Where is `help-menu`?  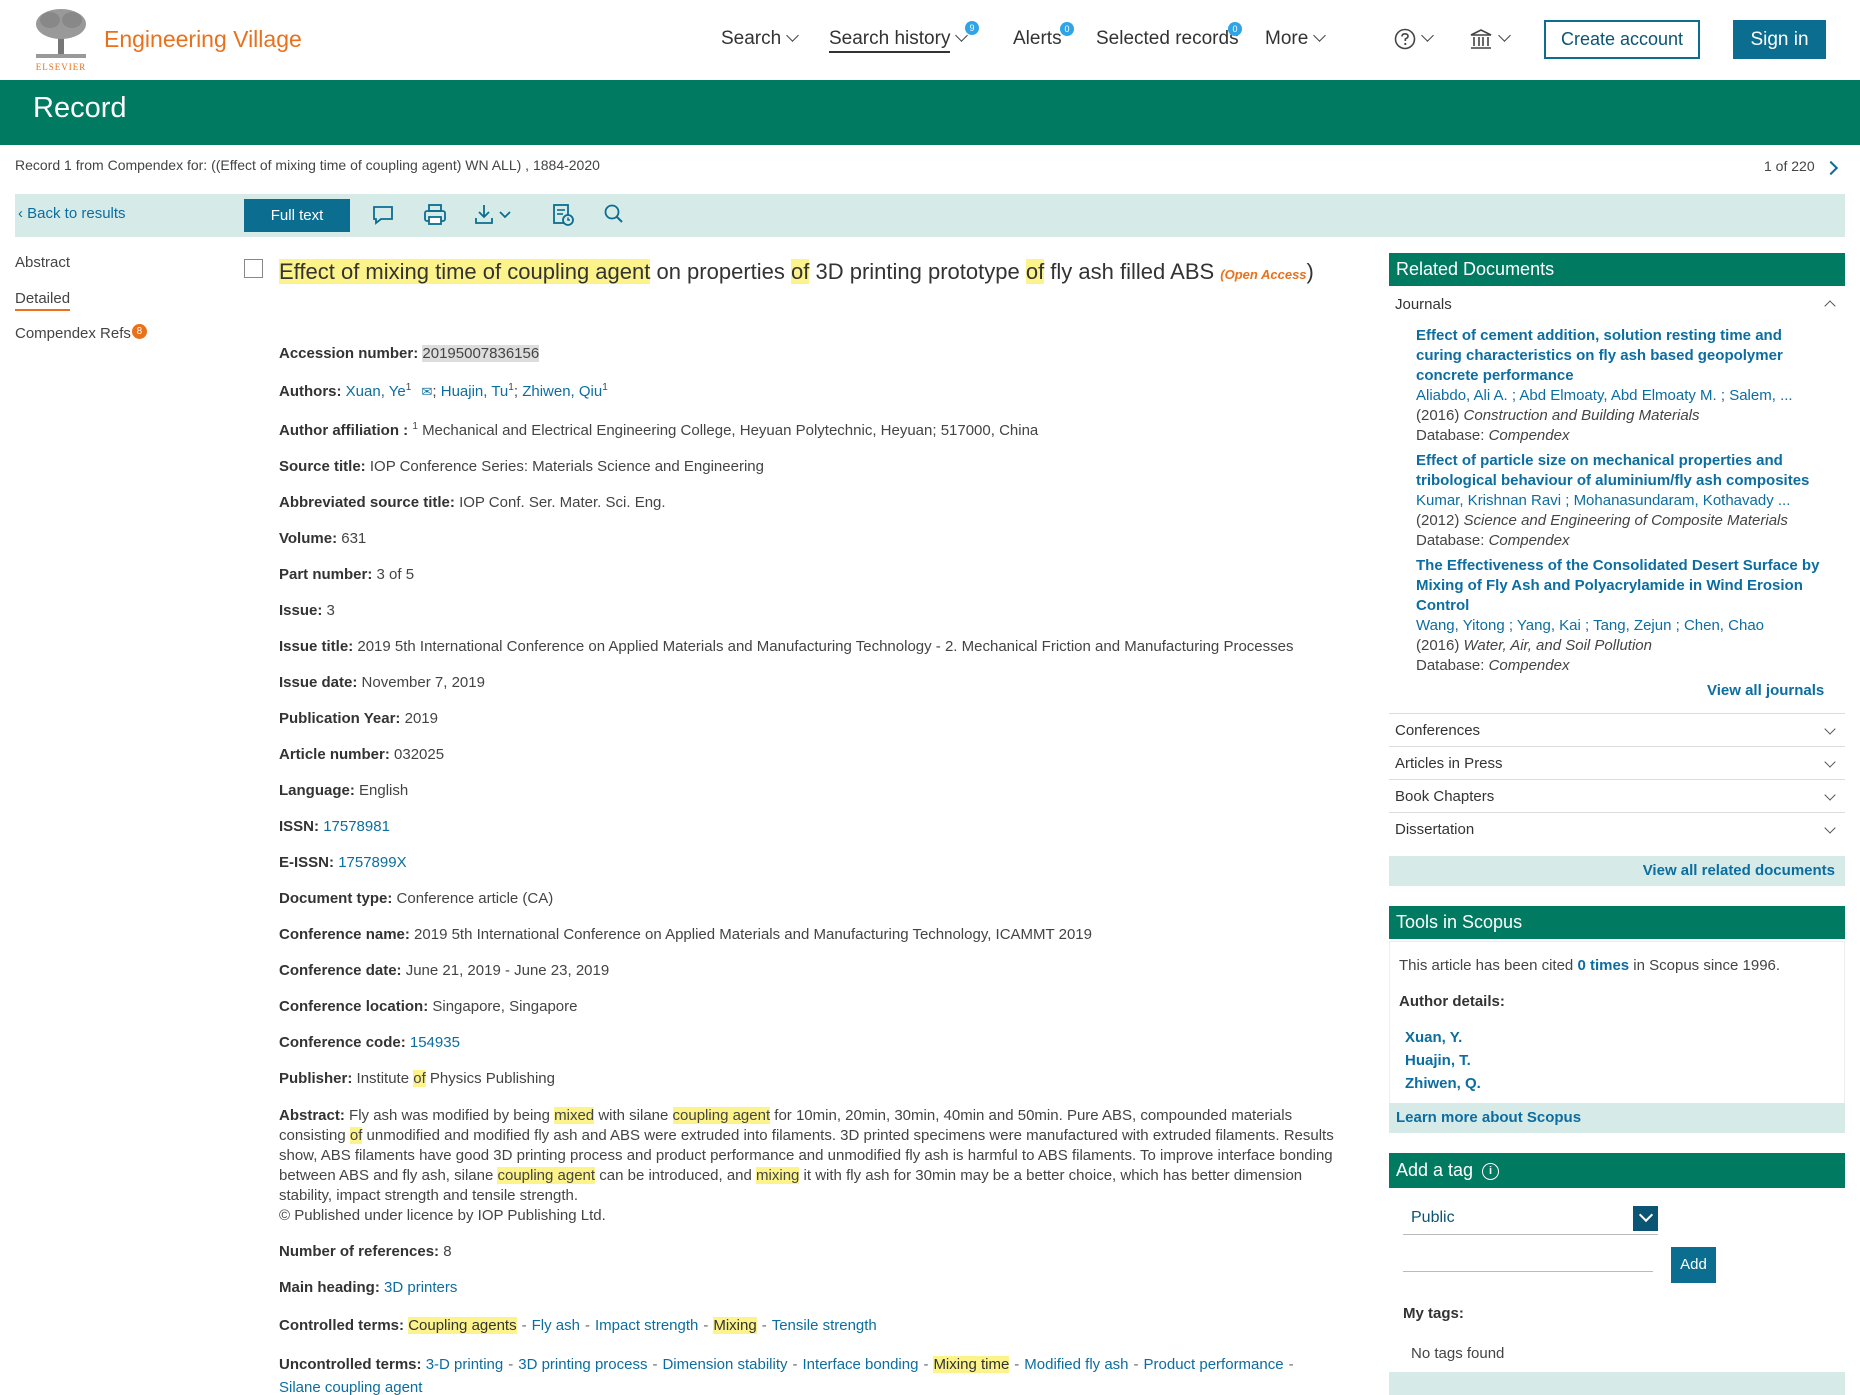
help-menu is located at coordinates (1414, 39).